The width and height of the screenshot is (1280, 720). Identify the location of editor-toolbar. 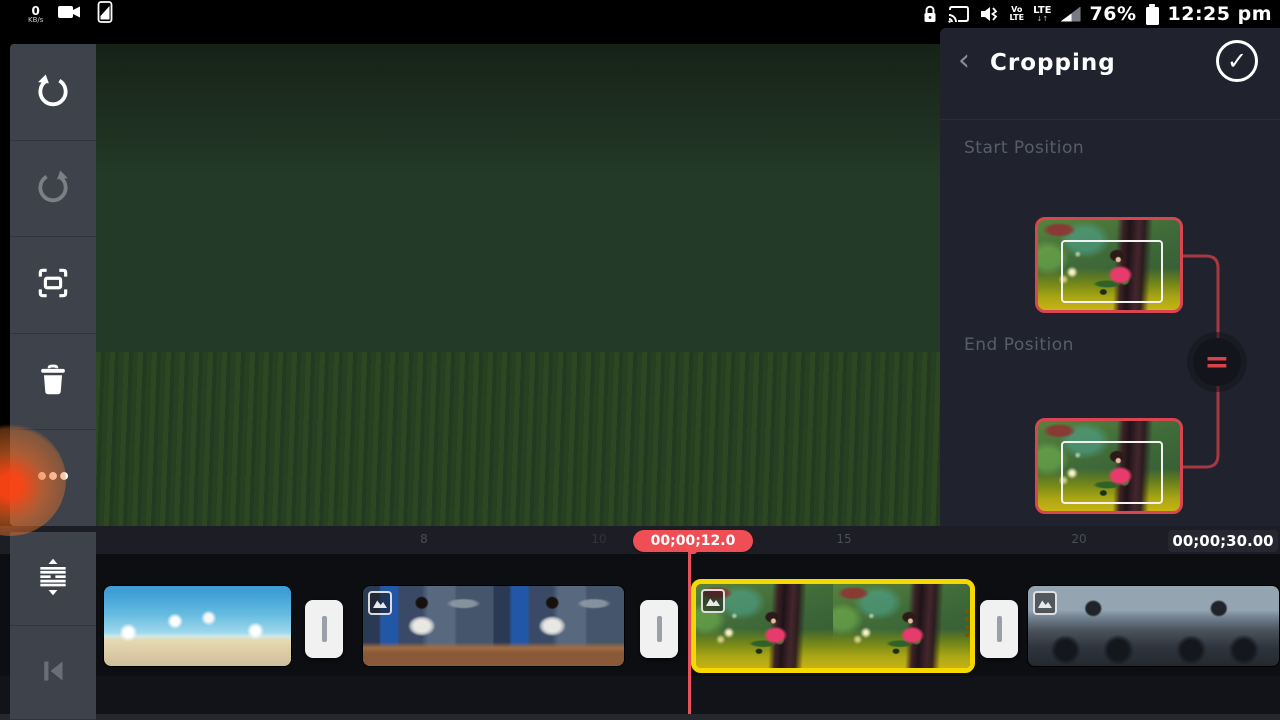
(53, 285).